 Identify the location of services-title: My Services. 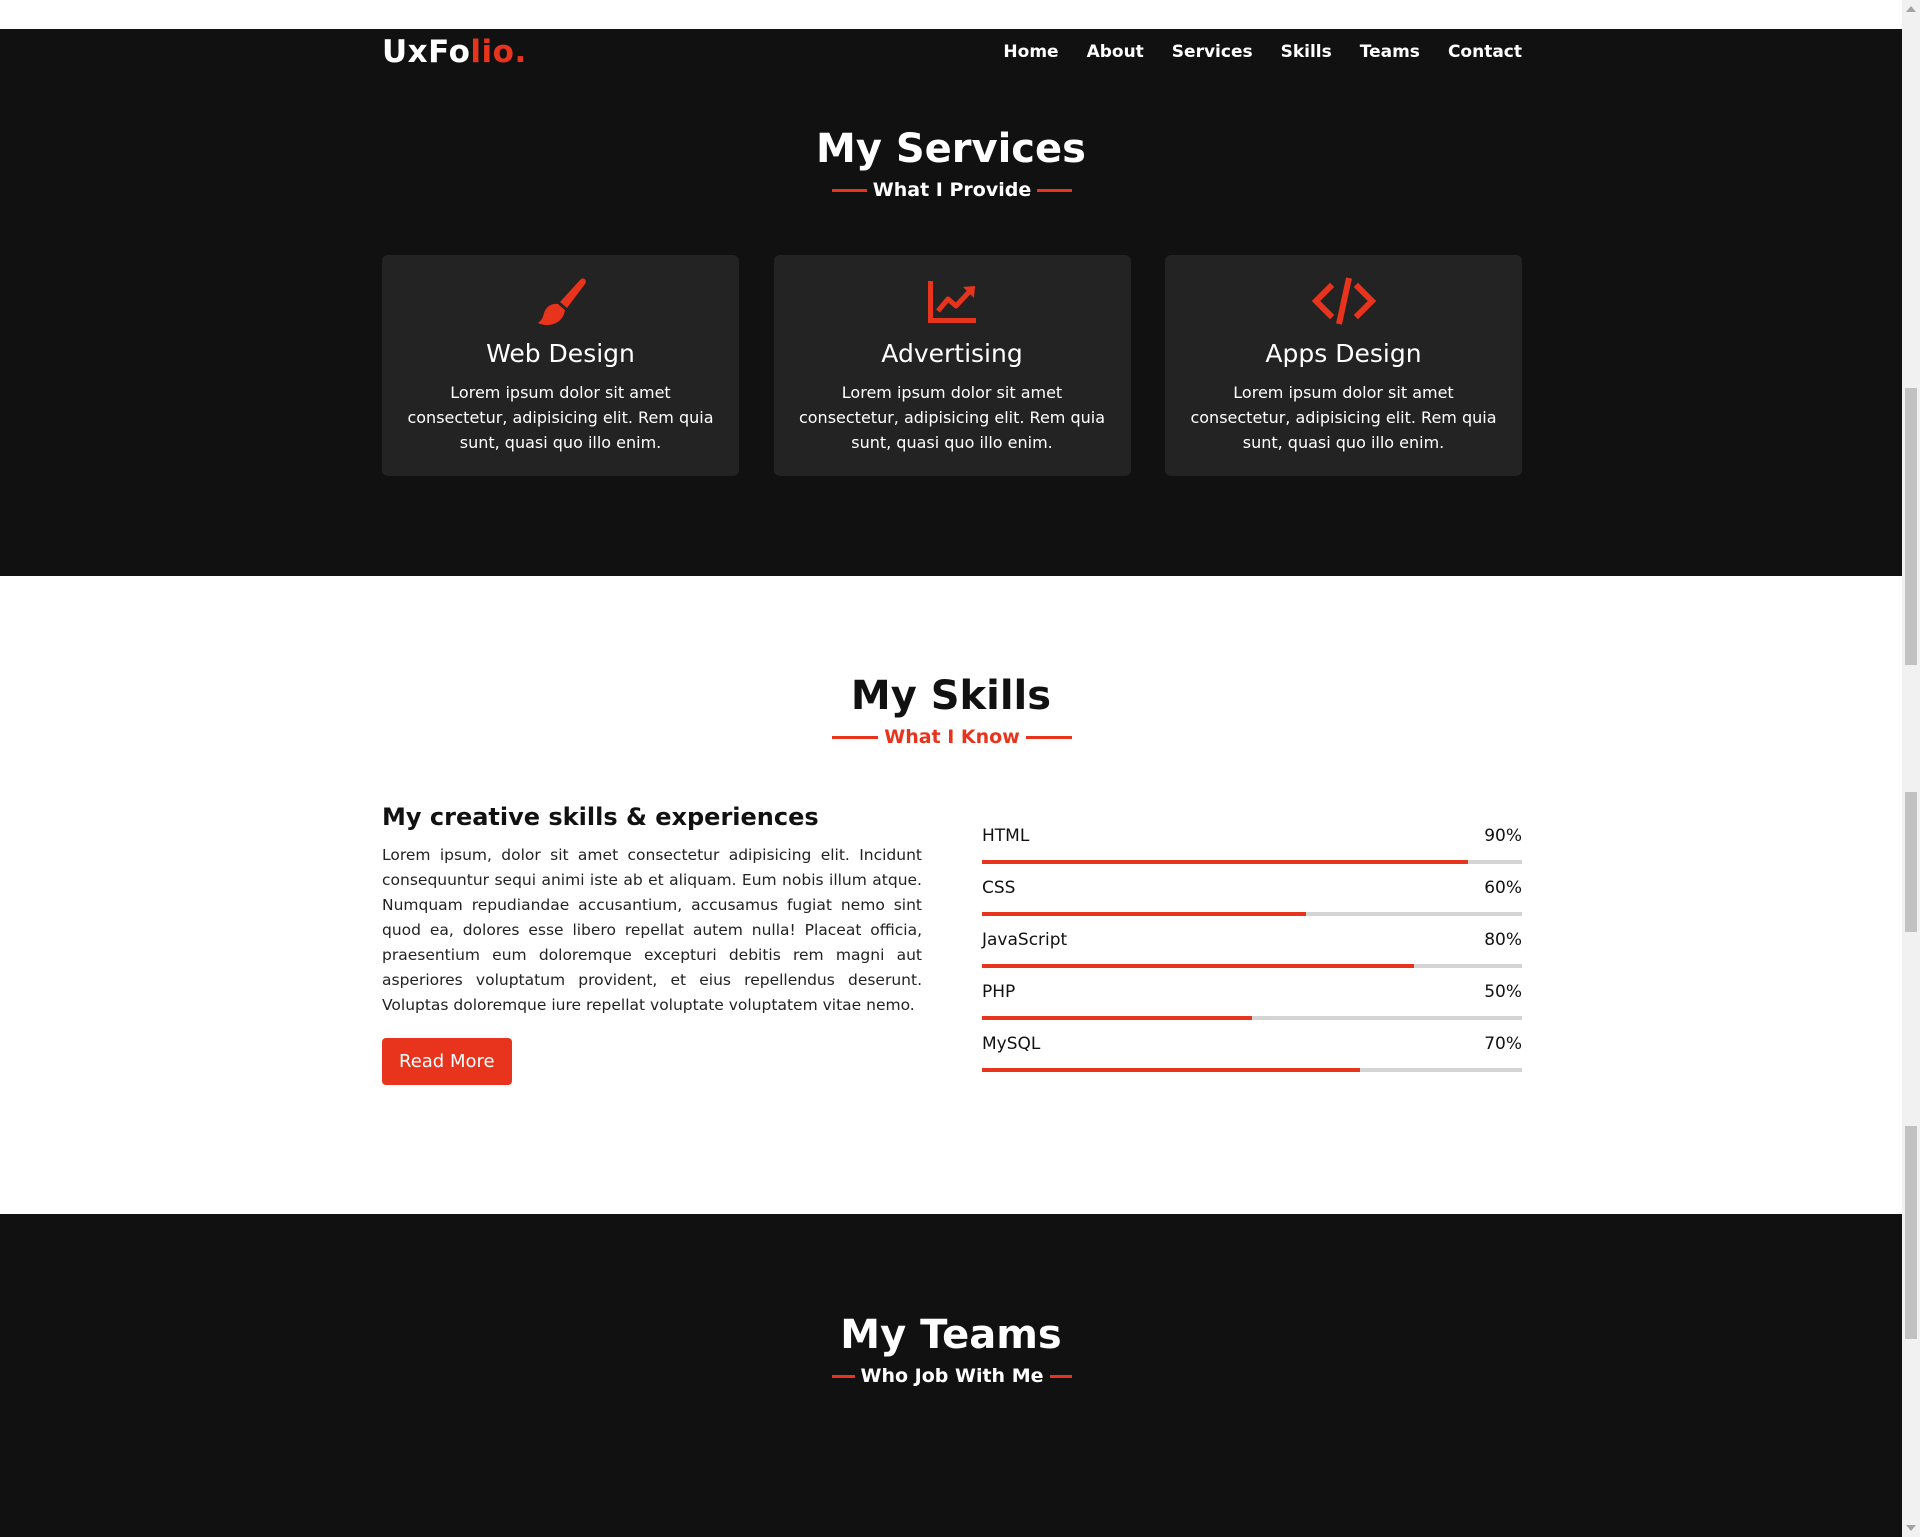
(951, 149).